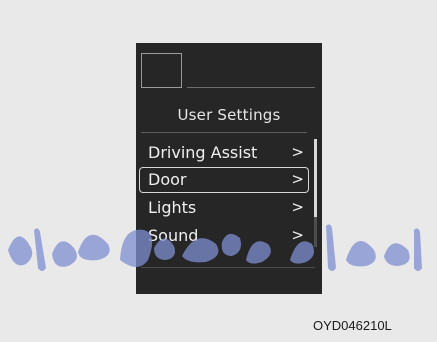  What do you see at coordinates (172, 207) in the screenshot?
I see `menu-item-label: Lights` at bounding box center [172, 207].